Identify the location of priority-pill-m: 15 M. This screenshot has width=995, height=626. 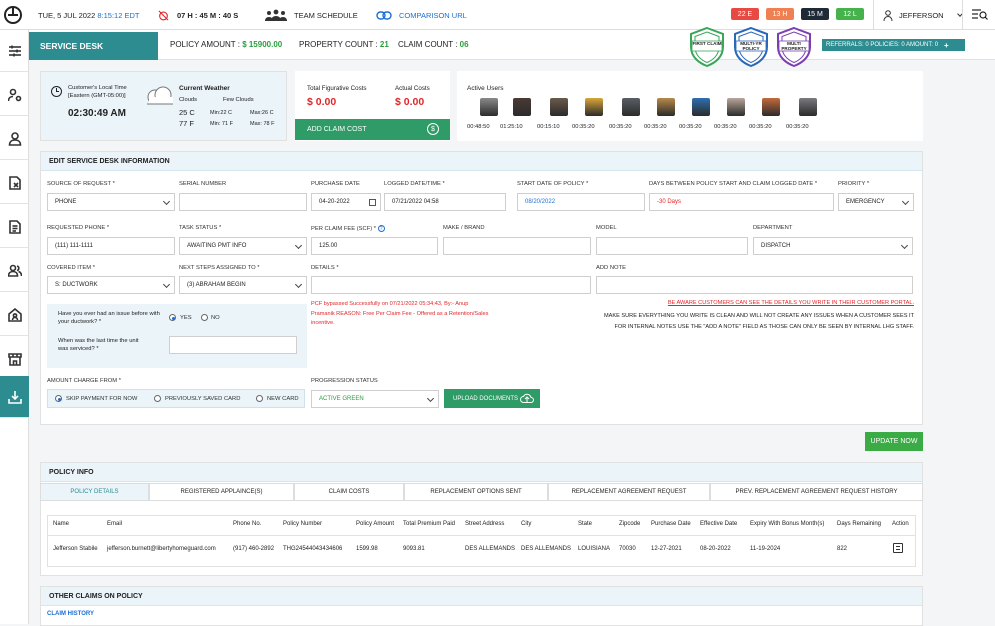
(815, 14).